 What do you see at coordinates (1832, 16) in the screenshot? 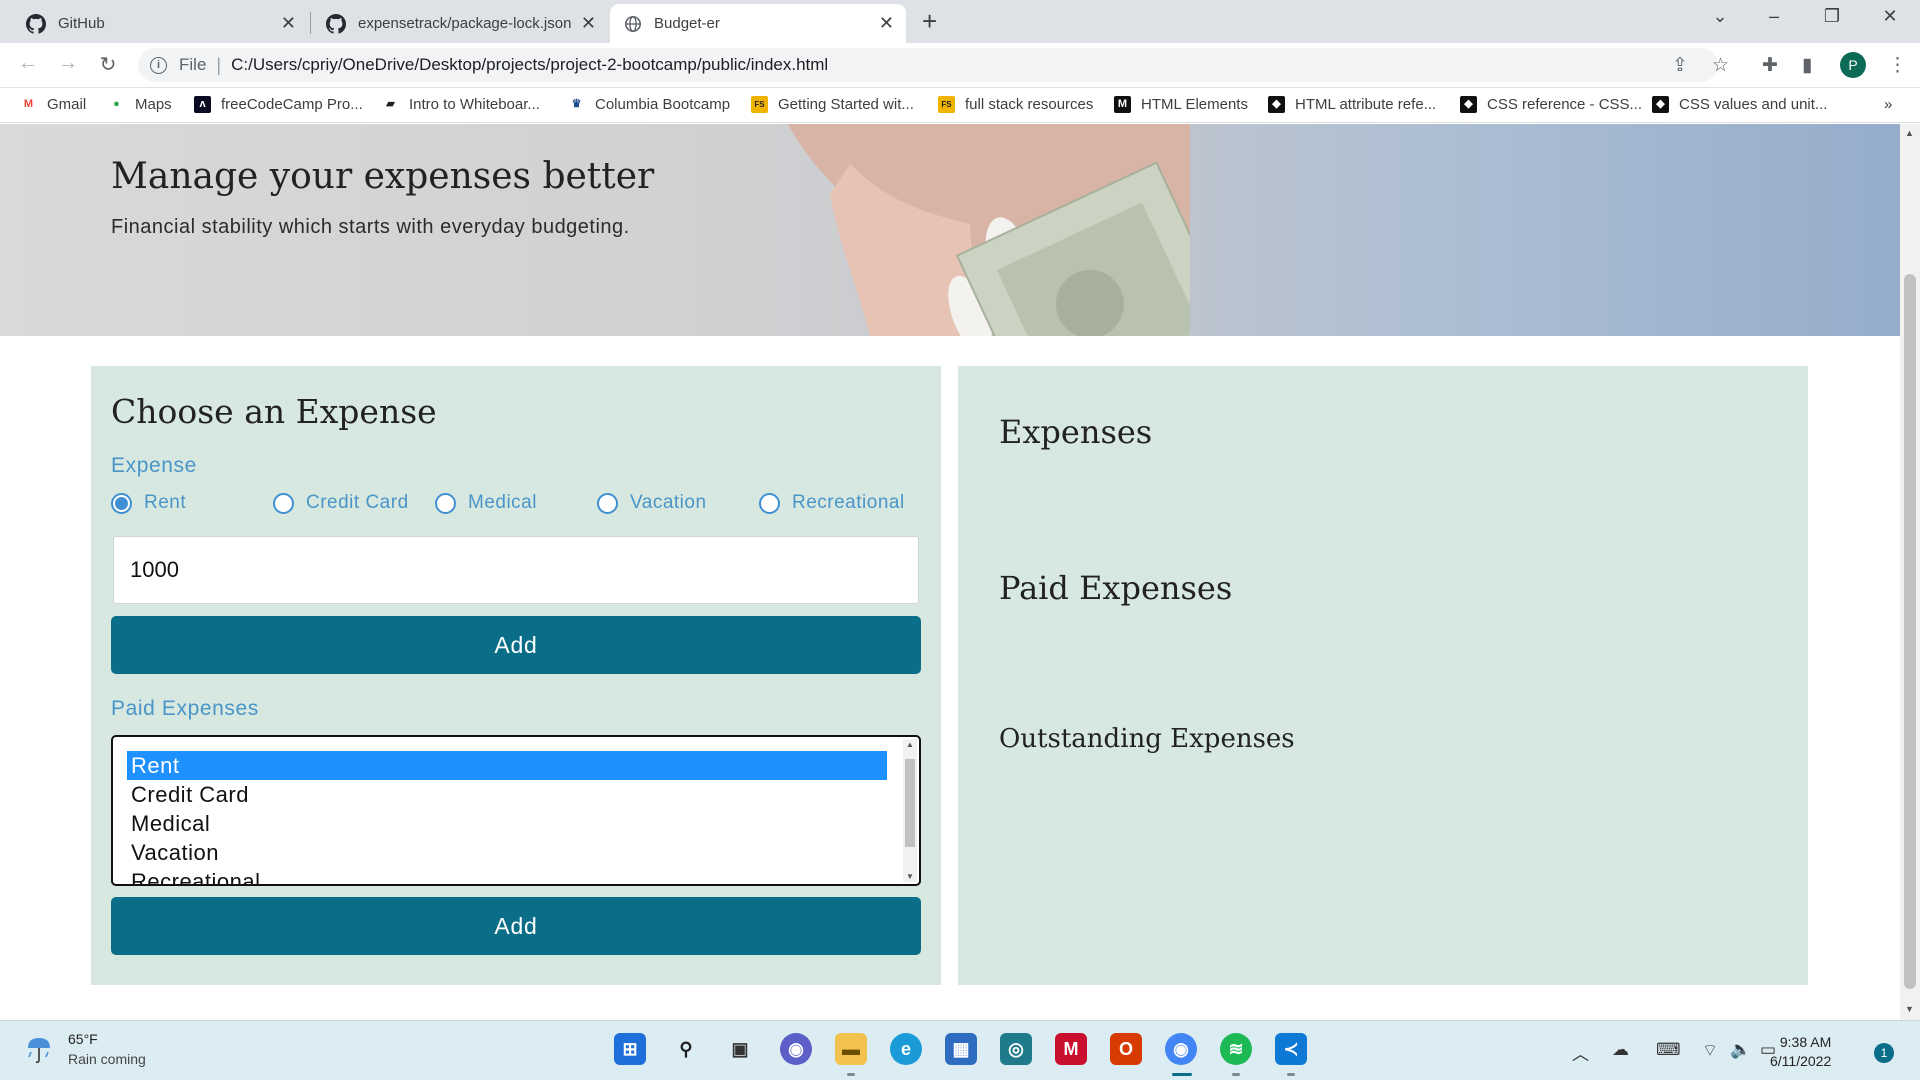
I see `restore-icon: ❐` at bounding box center [1832, 16].